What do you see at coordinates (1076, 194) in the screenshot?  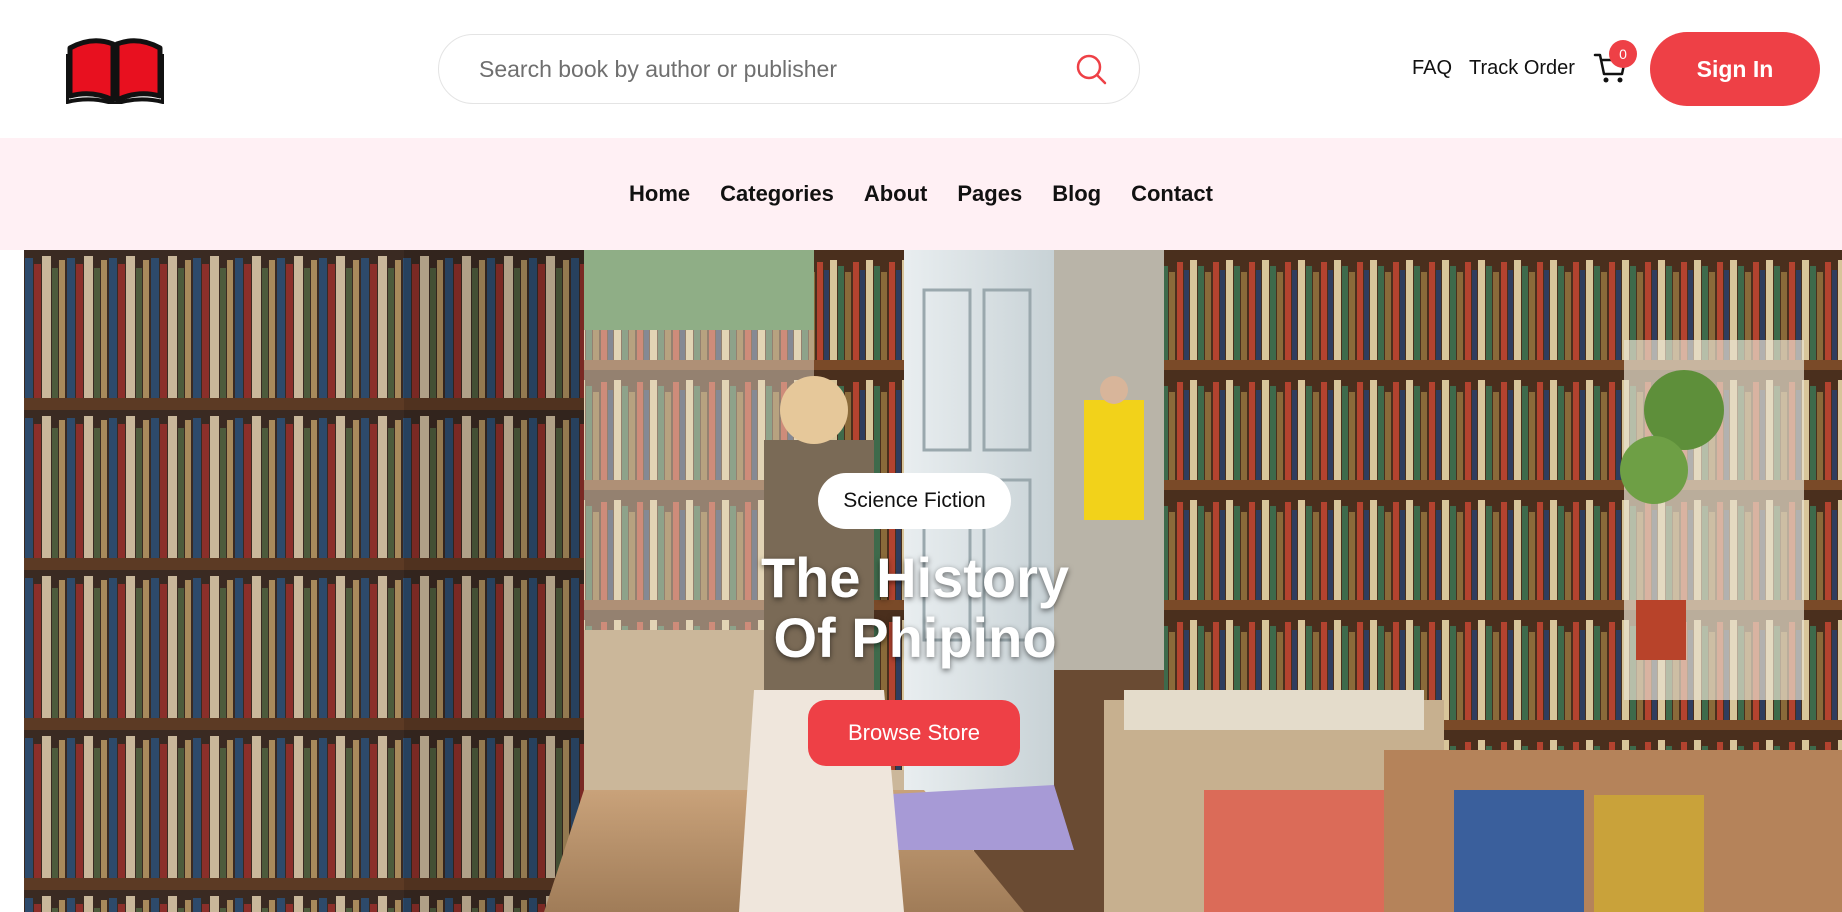 I see `nav-item-blog: Blog` at bounding box center [1076, 194].